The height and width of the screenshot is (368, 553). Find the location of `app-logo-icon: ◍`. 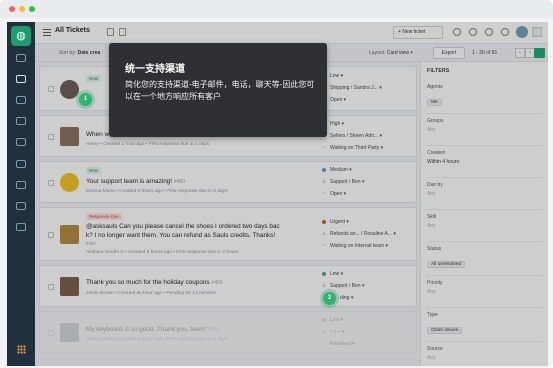

app-logo-icon: ◍ is located at coordinates (21, 36).